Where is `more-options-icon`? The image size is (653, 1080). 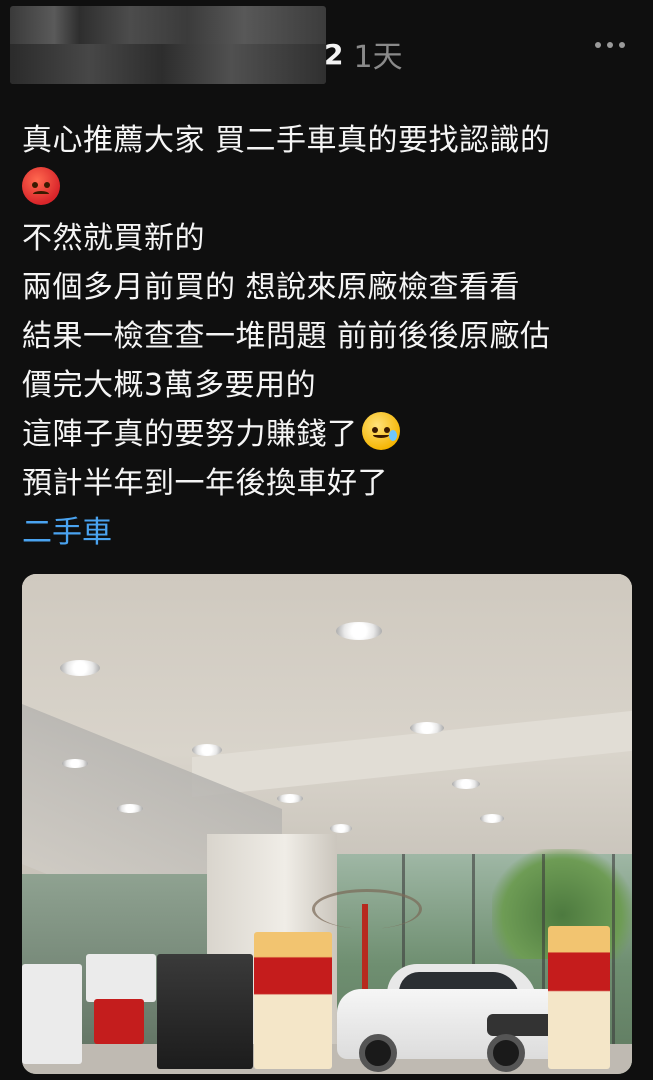 more-options-icon is located at coordinates (610, 45).